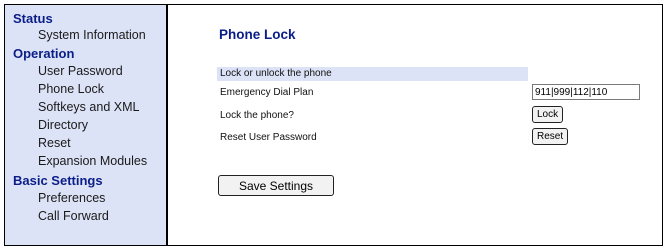 This screenshot has width=667, height=249. I want to click on emergency-dial-plan-input, so click(586, 92).